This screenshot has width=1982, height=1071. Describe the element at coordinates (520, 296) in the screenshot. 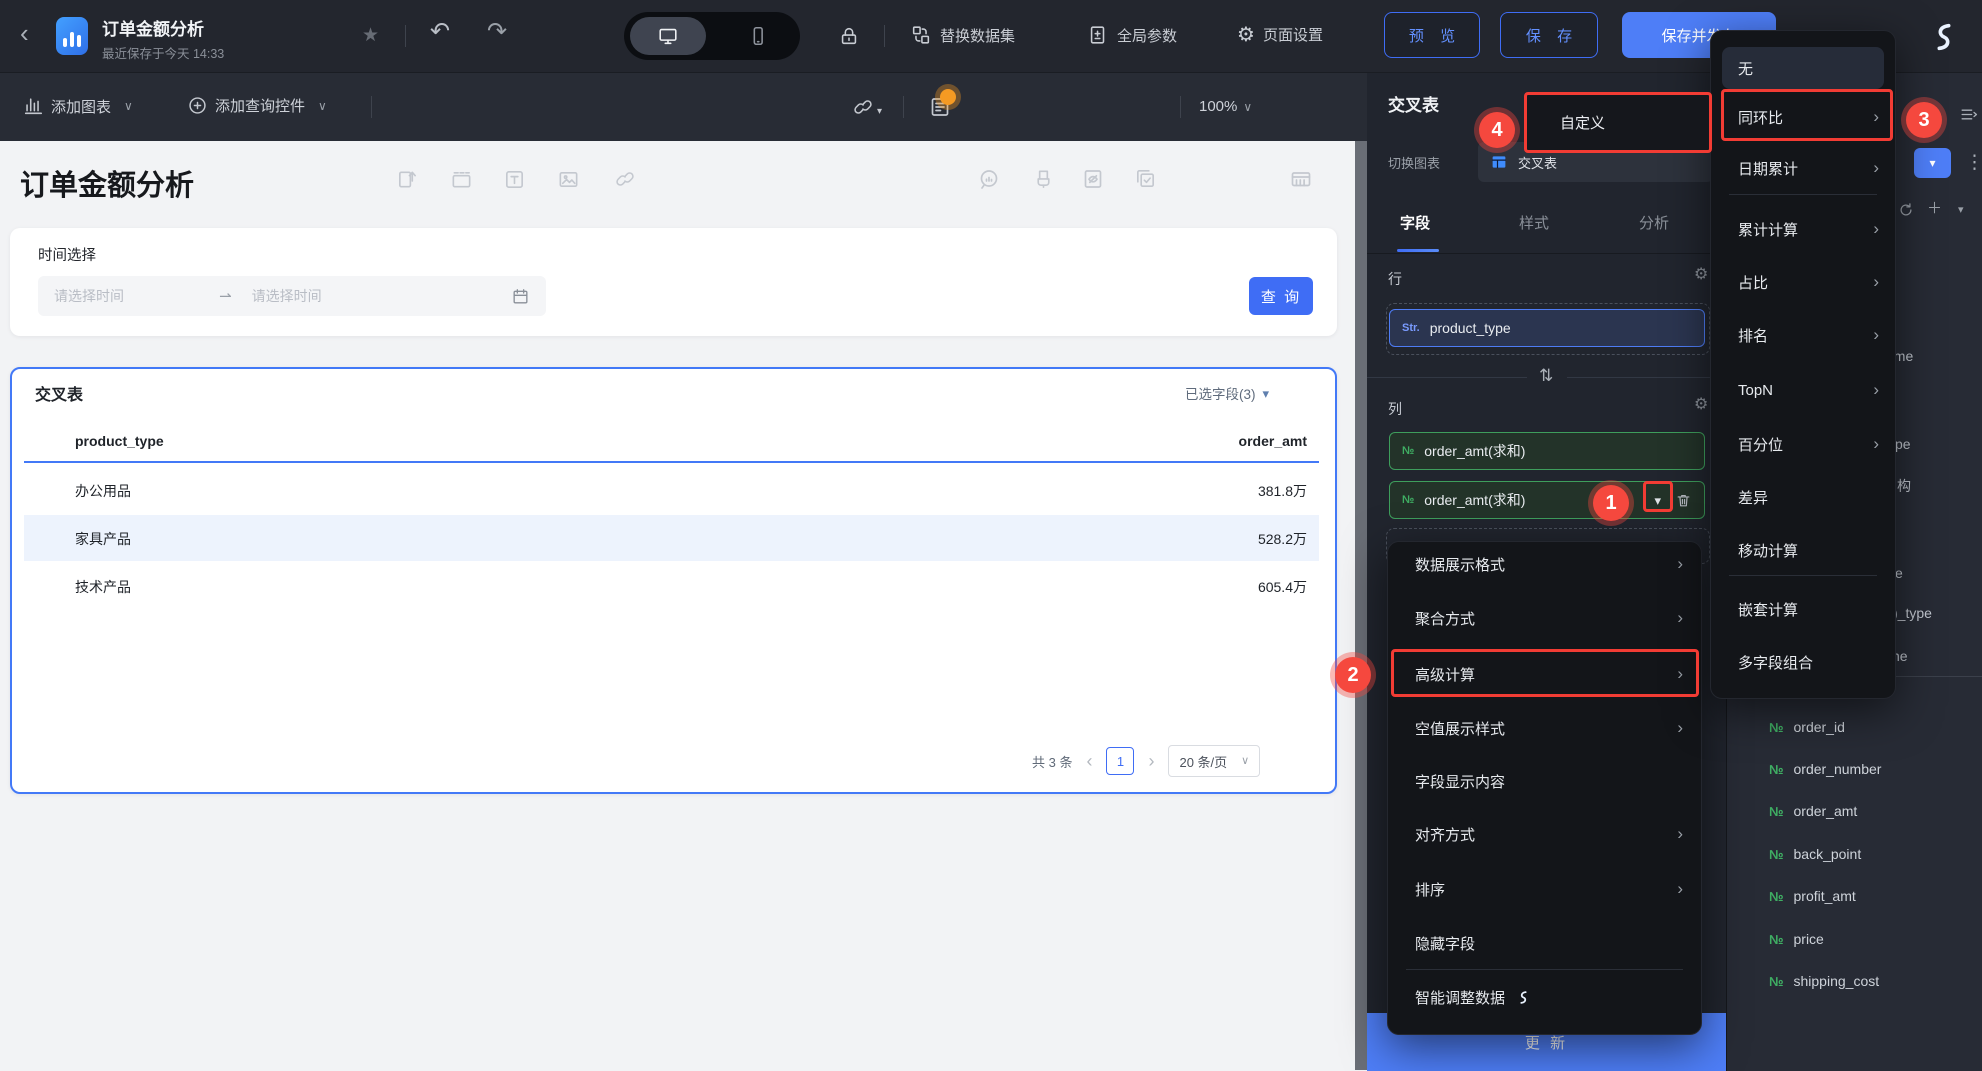

I see `calendar-icon` at that location.